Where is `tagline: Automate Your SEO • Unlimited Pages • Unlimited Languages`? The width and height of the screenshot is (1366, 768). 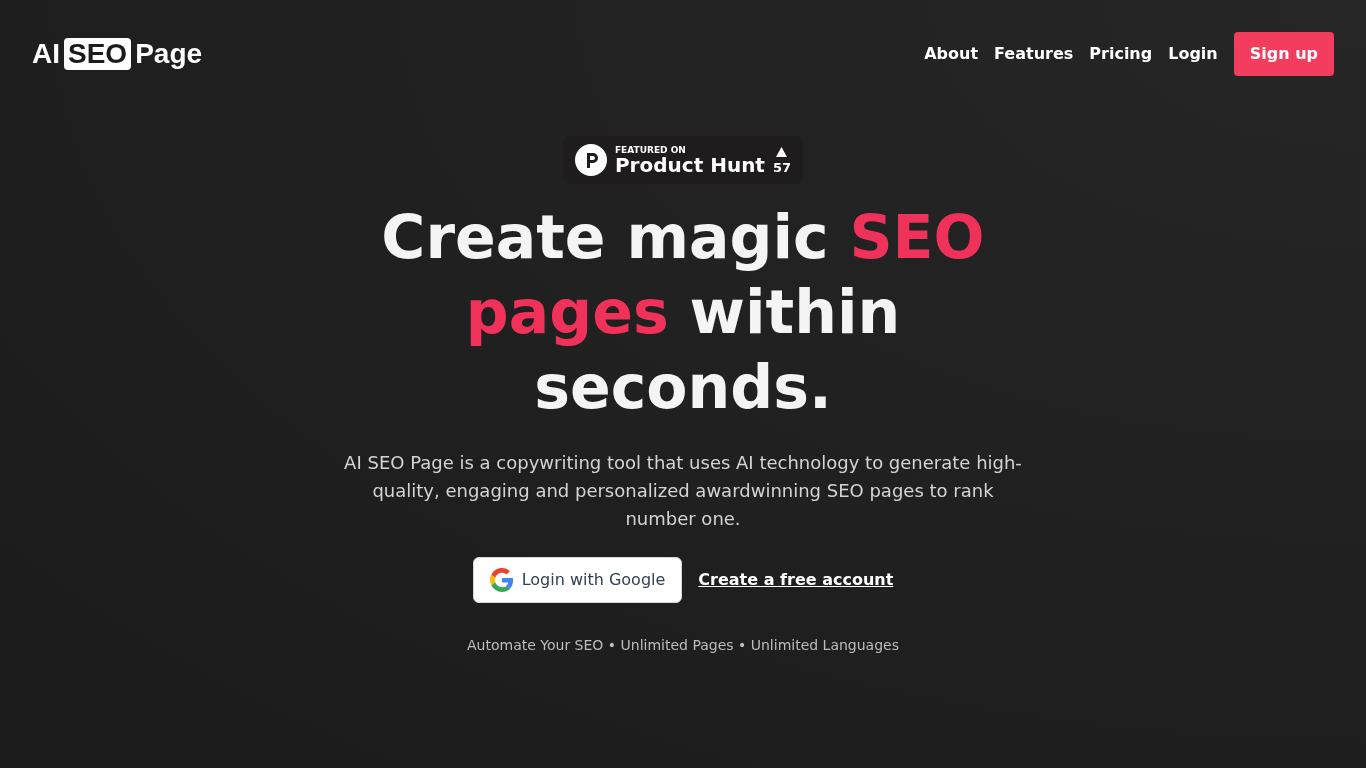
tagline: Automate Your SEO • Unlimited Pages • Unlimited Languages is located at coordinates (683, 645).